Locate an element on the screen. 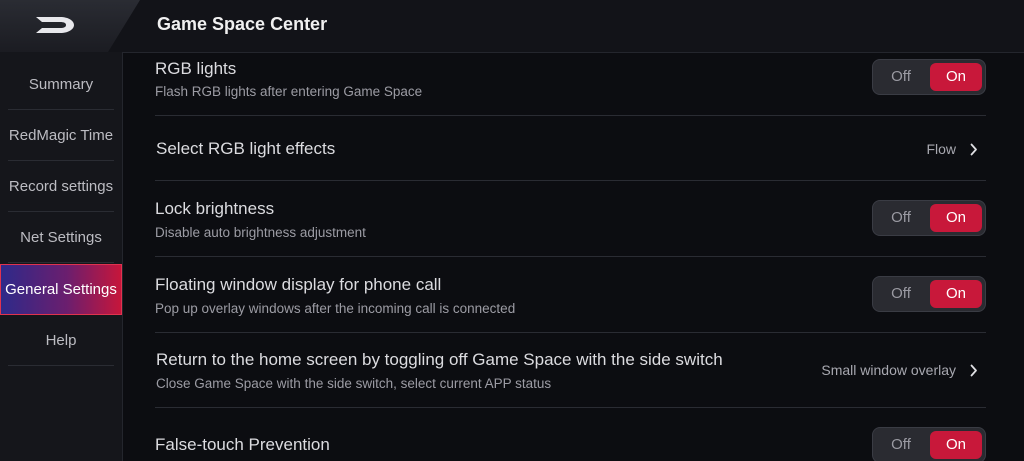 This screenshot has height=461, width=1024. rgb-effects-value: Flow is located at coordinates (952, 149).